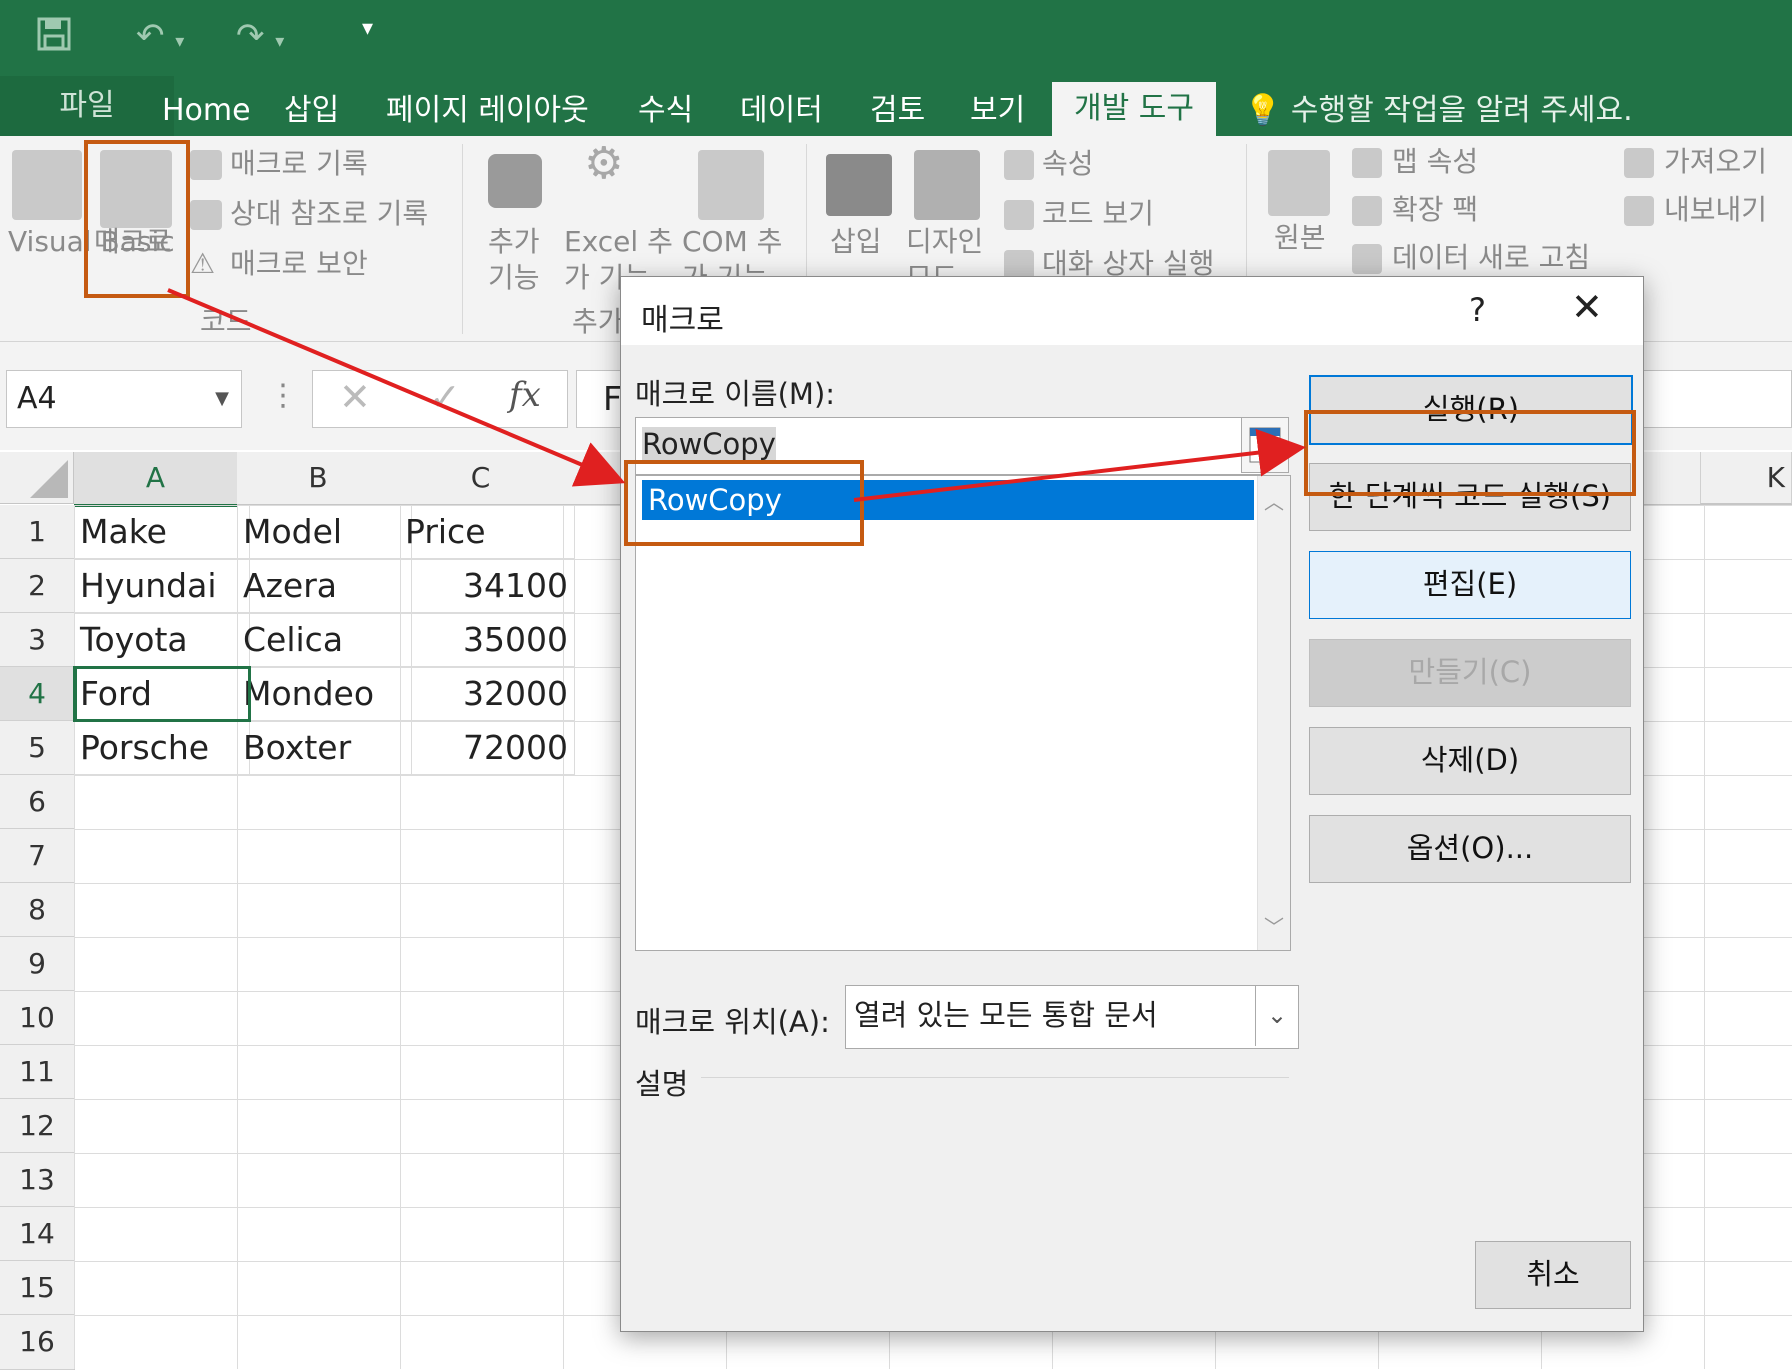 The height and width of the screenshot is (1370, 1792). What do you see at coordinates (1299, 183) in the screenshot?
I see `source-icon` at bounding box center [1299, 183].